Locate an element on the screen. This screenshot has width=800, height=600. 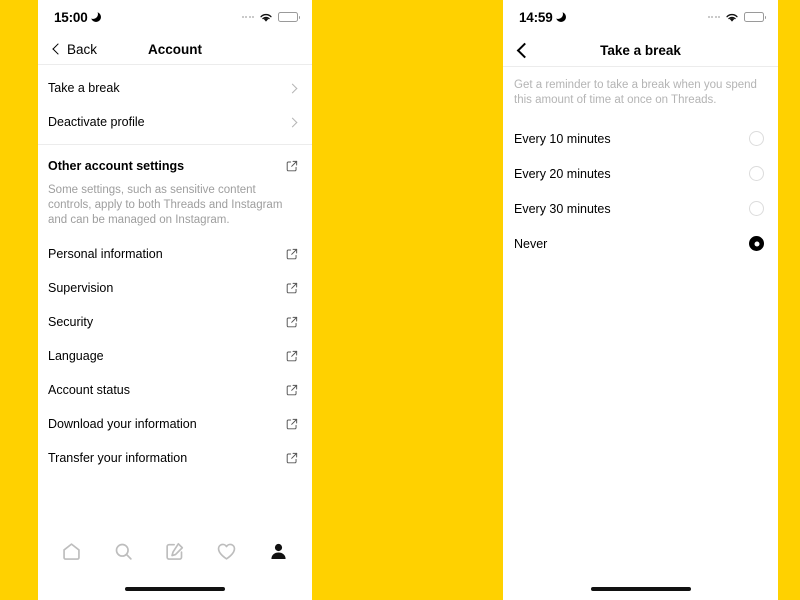
home-icon is located at coordinates (72, 551).